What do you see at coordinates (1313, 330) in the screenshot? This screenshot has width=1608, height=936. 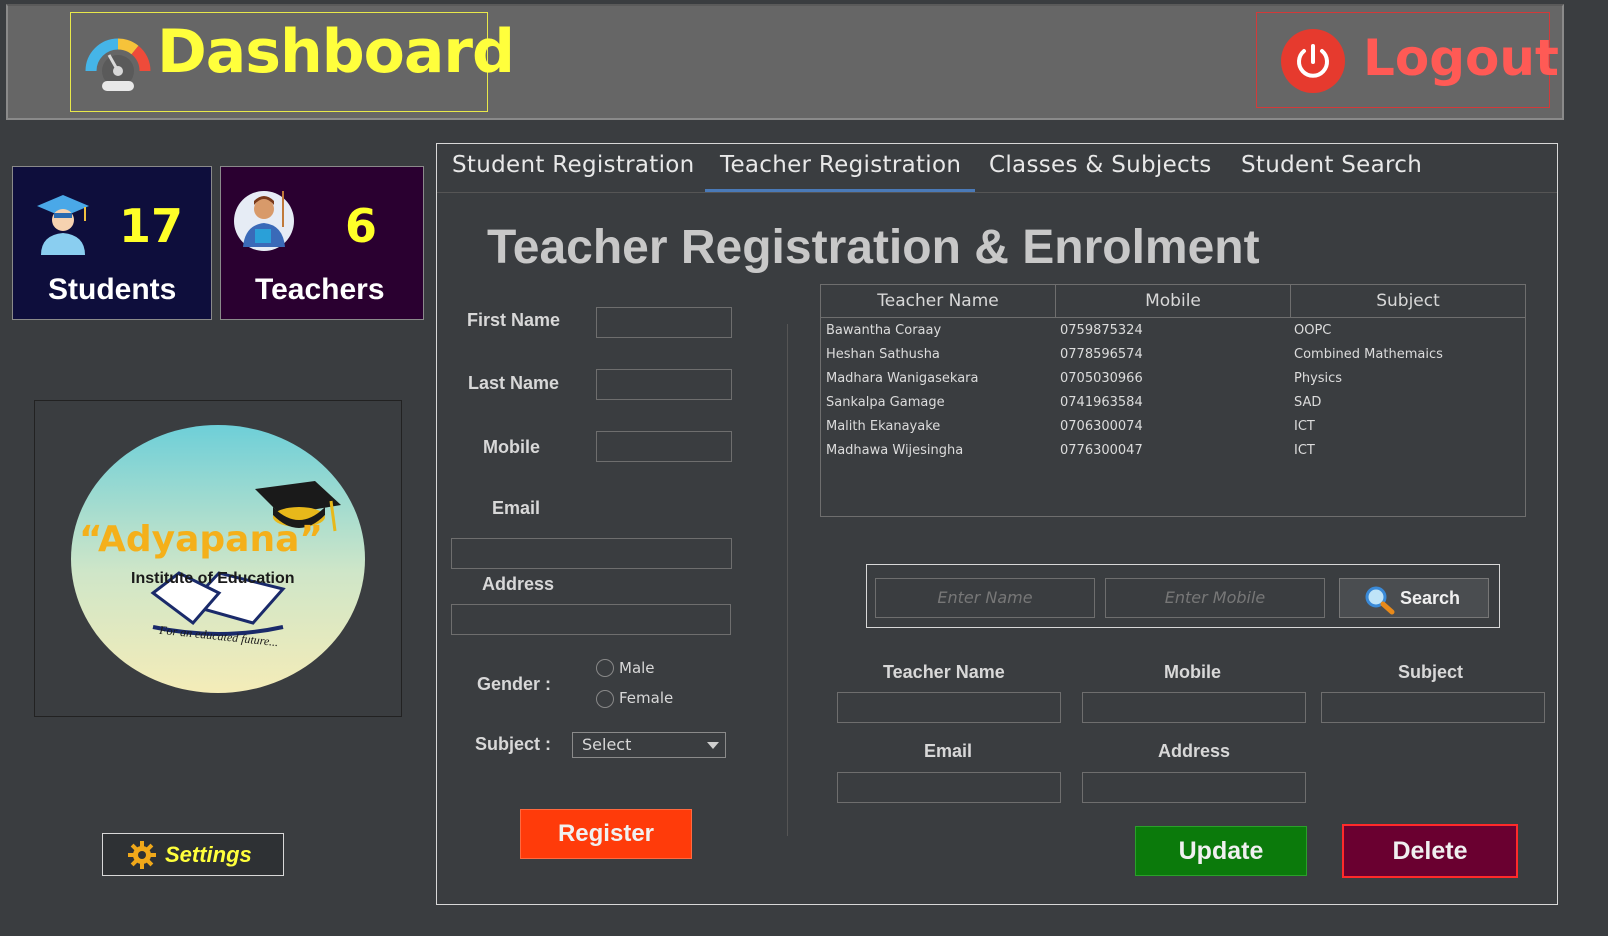 I see `table-cell: OOPC` at bounding box center [1313, 330].